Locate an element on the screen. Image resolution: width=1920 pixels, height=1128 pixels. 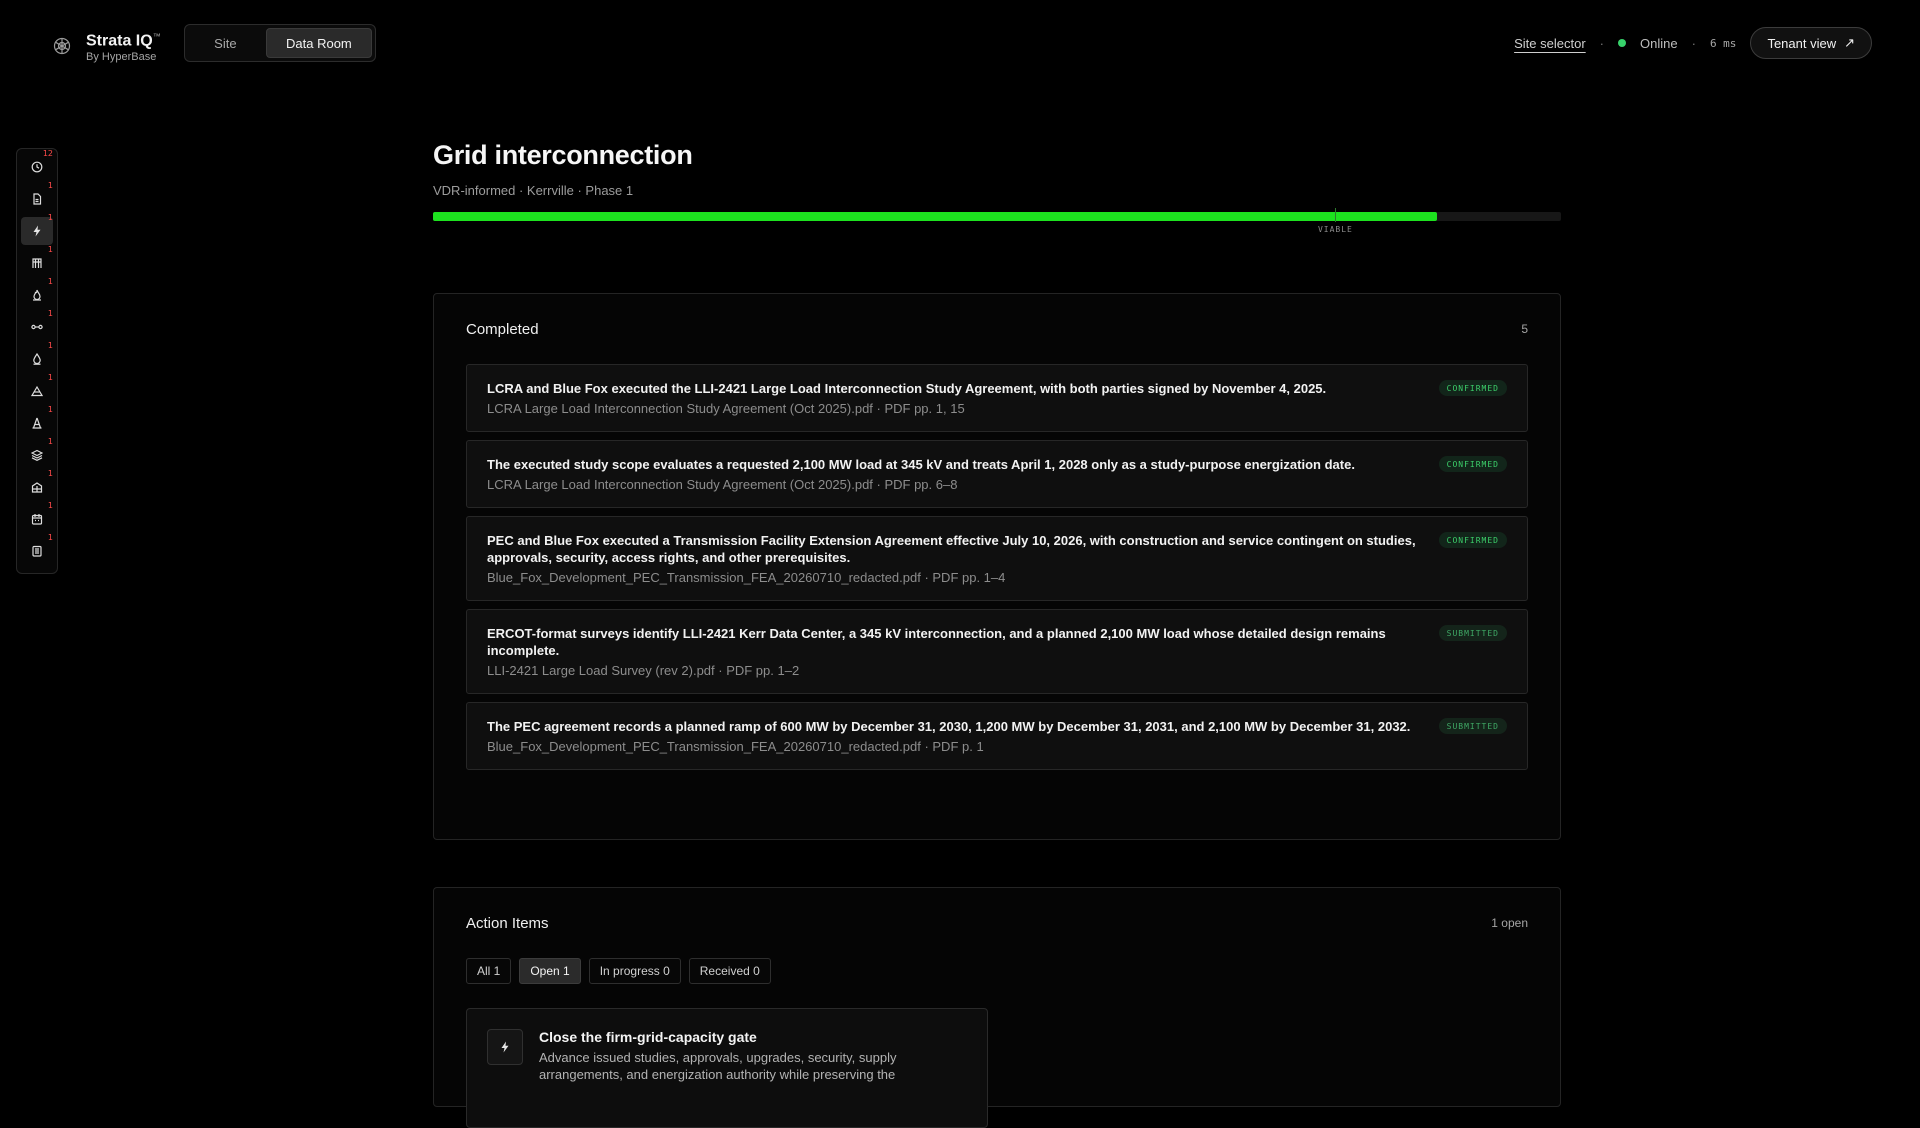
rail-item-grid: 1 is located at coordinates (37, 229).